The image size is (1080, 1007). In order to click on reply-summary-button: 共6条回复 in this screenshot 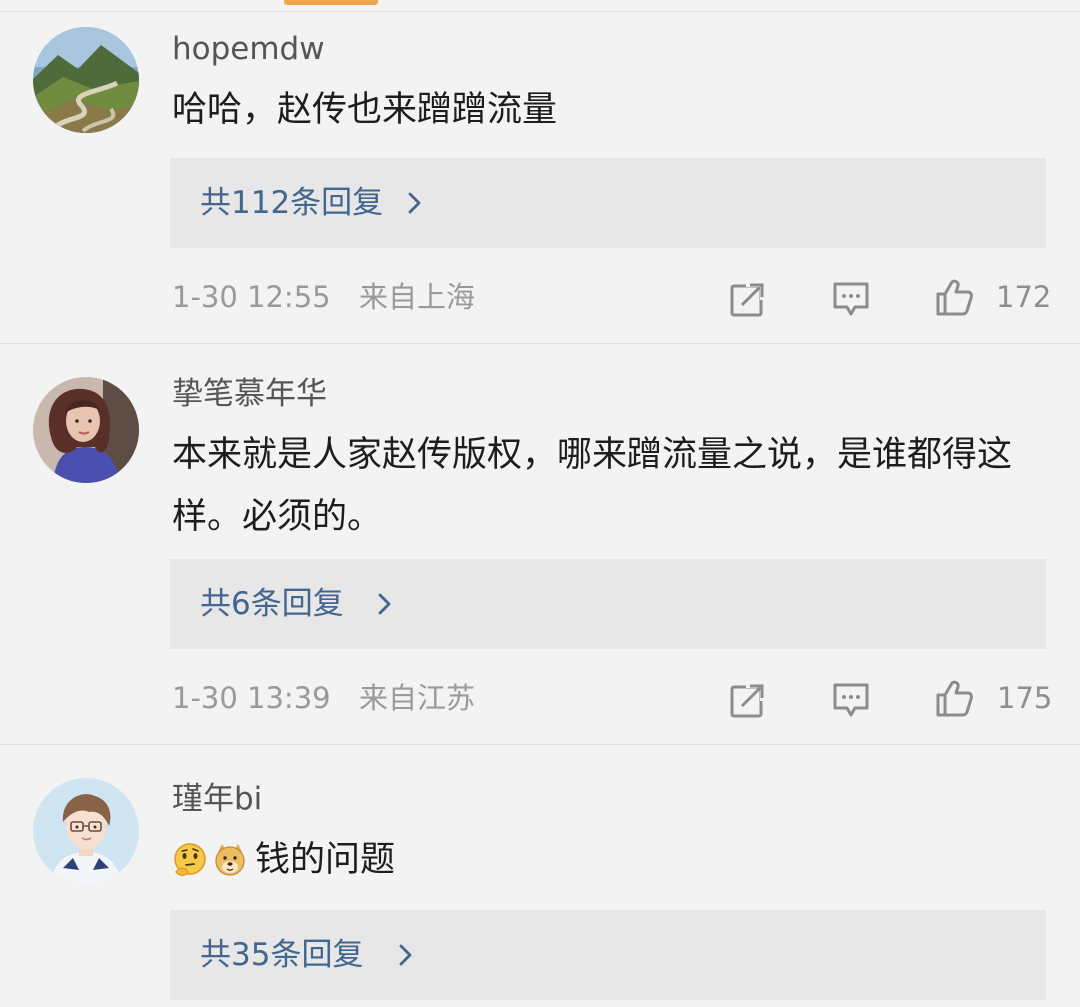, I will do `click(608, 604)`.